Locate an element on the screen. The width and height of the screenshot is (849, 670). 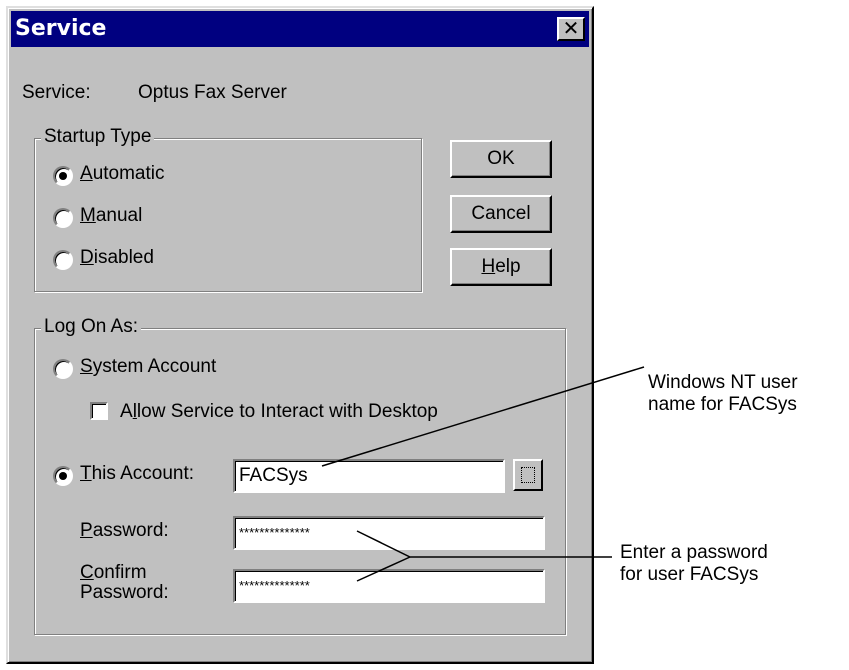
confirm-callout-line is located at coordinates (383, 569).